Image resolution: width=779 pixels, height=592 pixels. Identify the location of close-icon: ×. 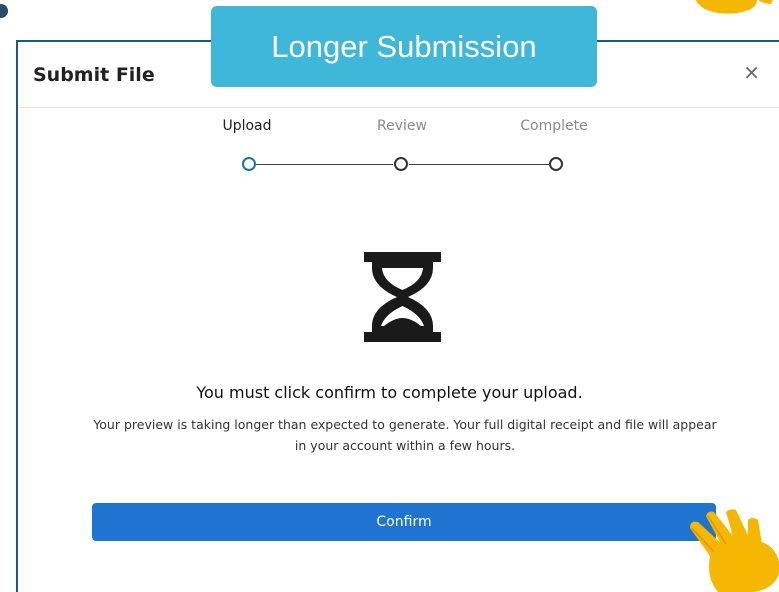
(751, 72).